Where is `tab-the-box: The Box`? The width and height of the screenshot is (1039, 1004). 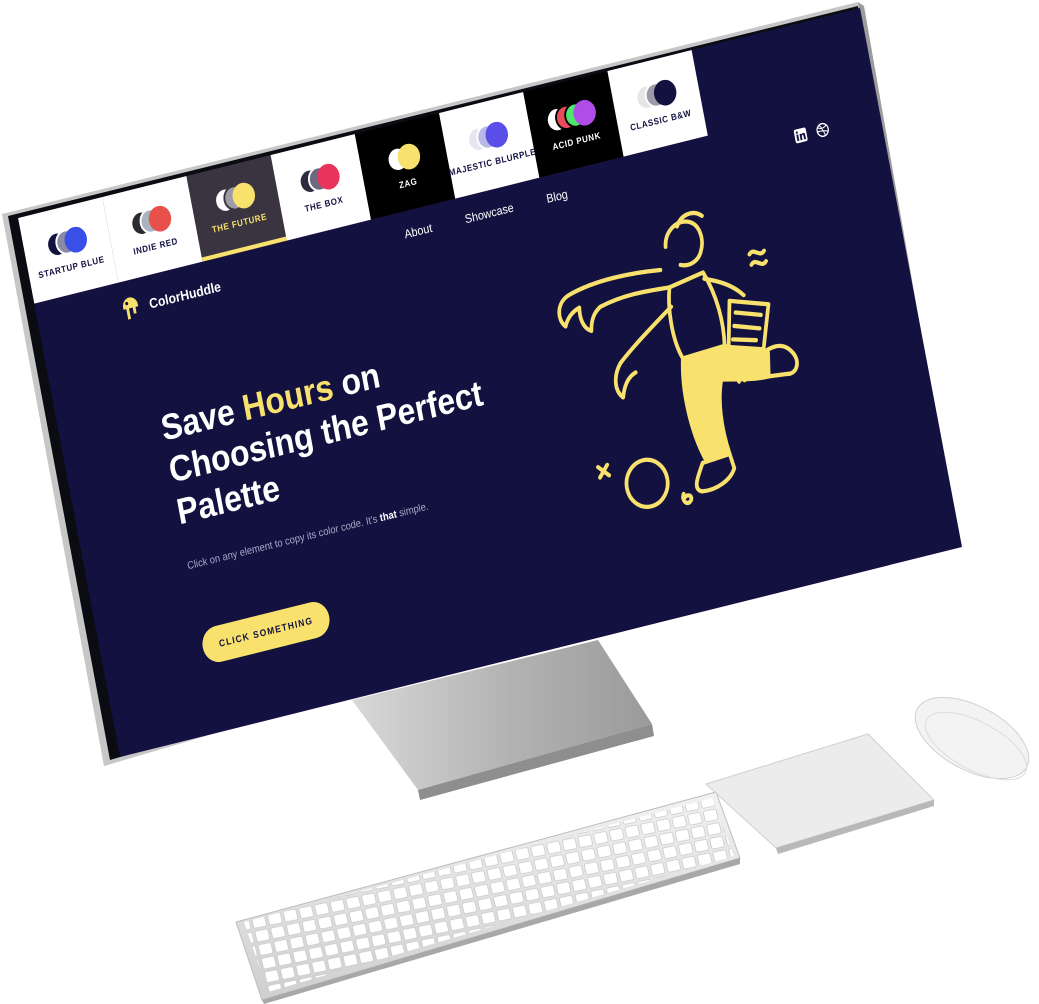
tab-the-box: The Box is located at coordinates (321, 187).